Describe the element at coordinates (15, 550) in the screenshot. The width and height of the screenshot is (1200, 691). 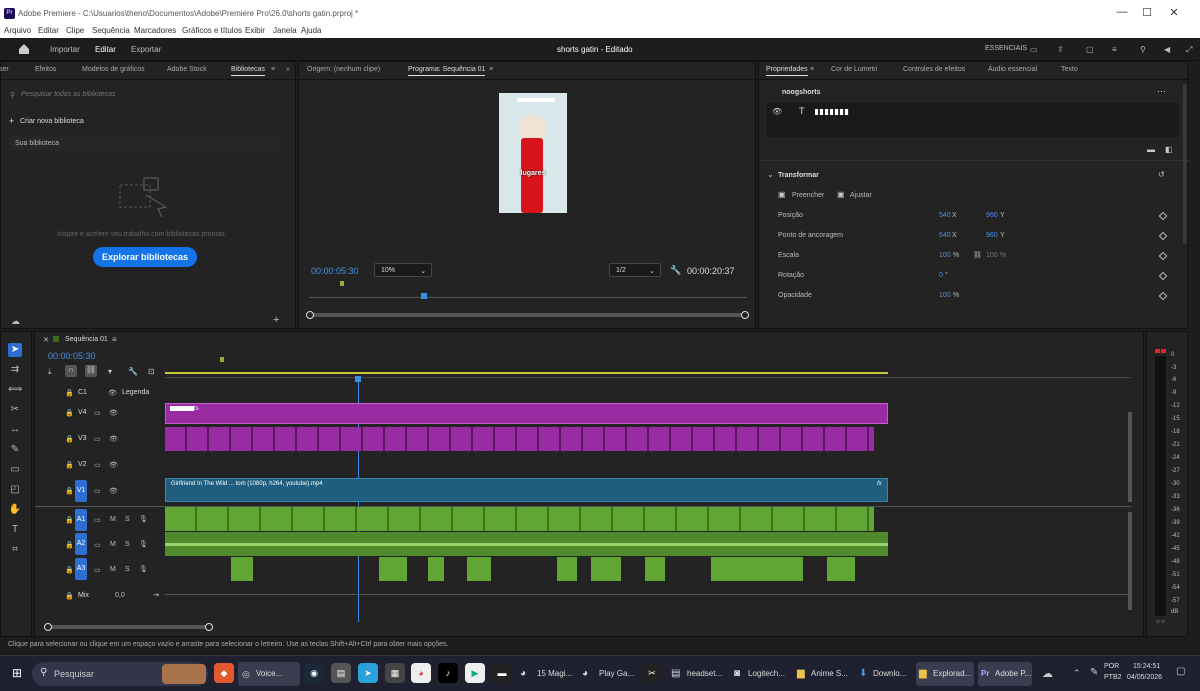
I see `captions-tool-icon: ⌗` at that location.